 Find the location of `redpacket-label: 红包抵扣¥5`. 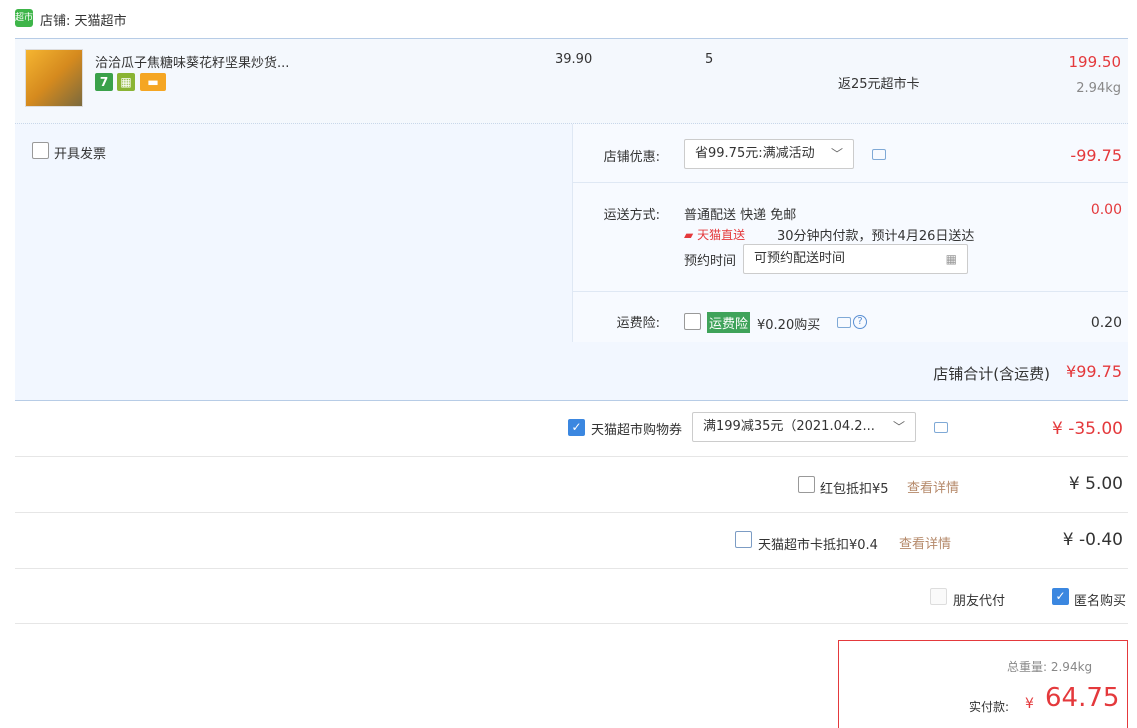

redpacket-label: 红包抵扣¥5 is located at coordinates (854, 489).